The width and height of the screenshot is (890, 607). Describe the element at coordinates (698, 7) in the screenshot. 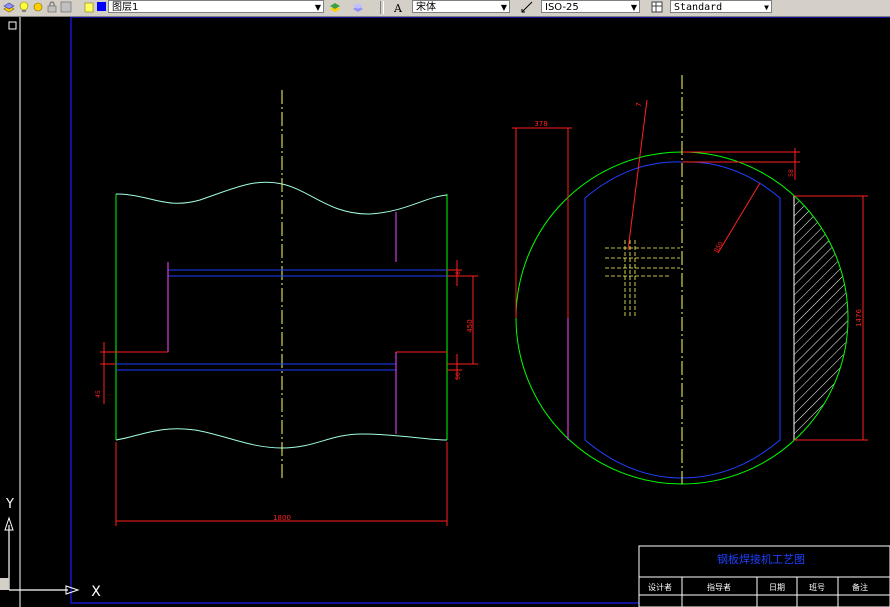

I see `table-style-value: Standard` at that location.